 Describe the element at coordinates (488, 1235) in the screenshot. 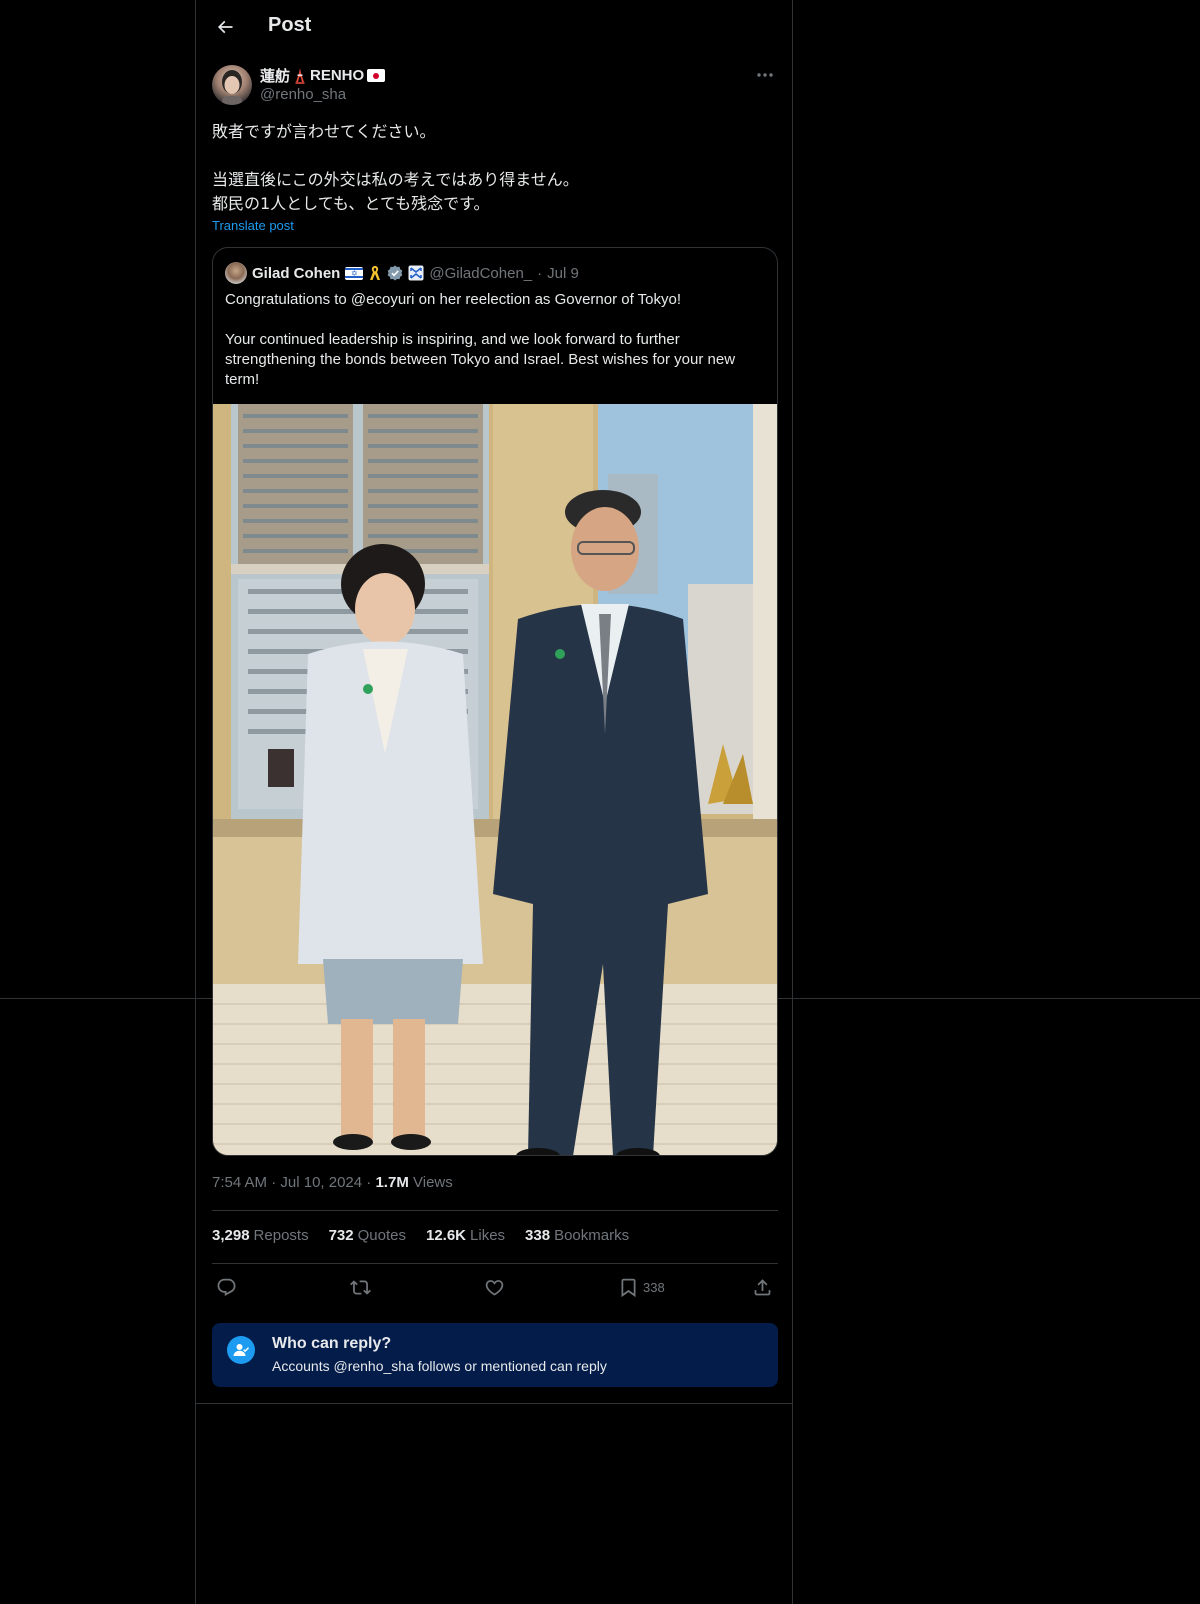

I see `likes-label: Likes` at that location.